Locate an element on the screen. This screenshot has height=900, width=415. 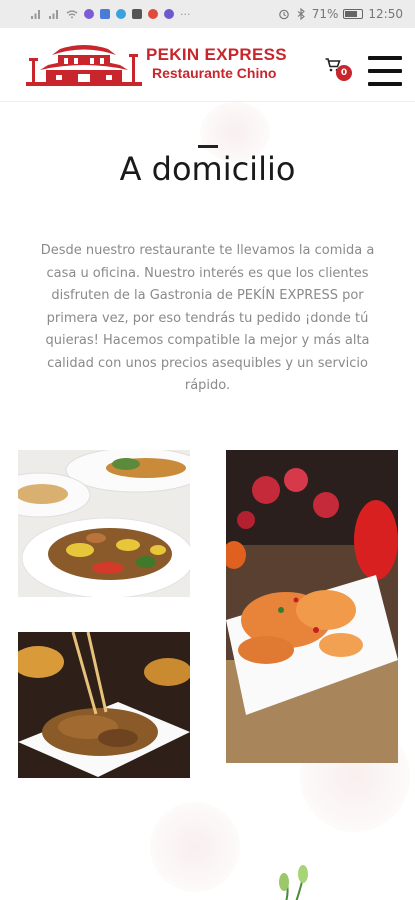
page-title: A domicilio is located at coordinates (207, 169).